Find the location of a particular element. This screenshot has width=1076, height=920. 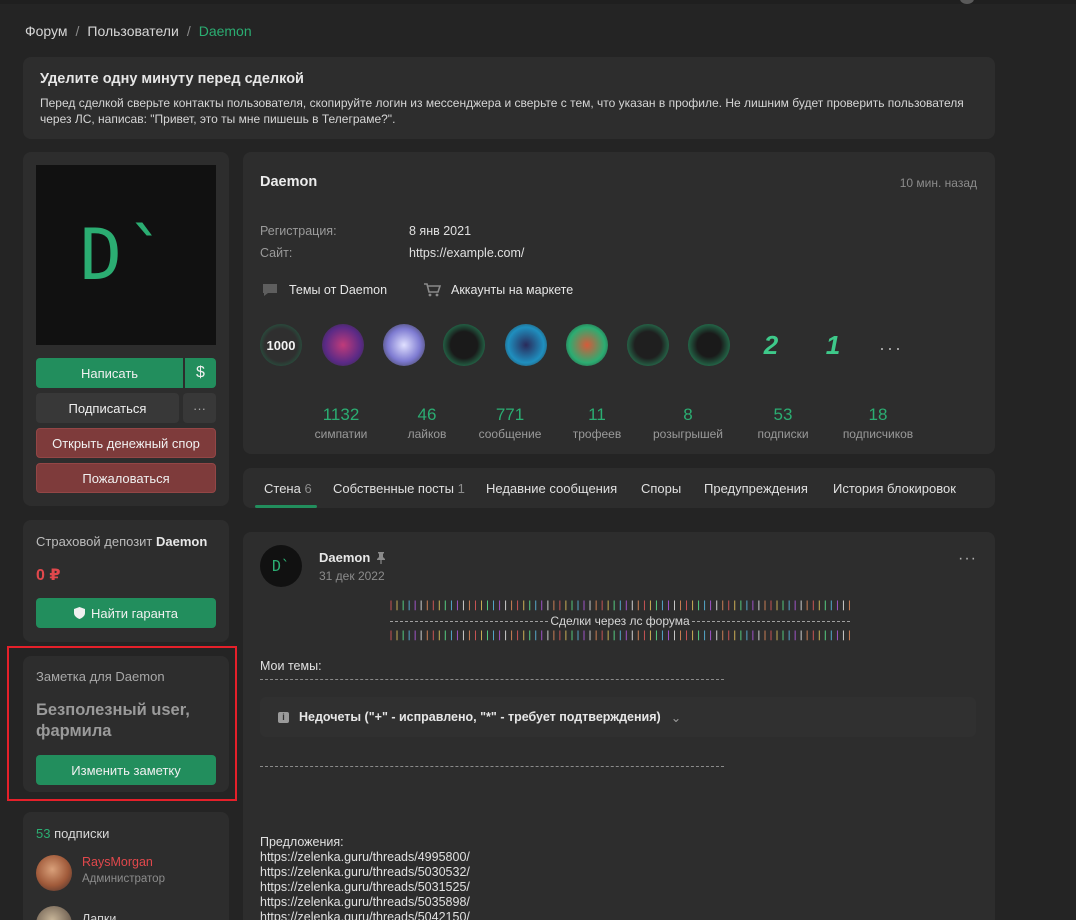

tab-wall: Стена 6 is located at coordinates (288, 488).